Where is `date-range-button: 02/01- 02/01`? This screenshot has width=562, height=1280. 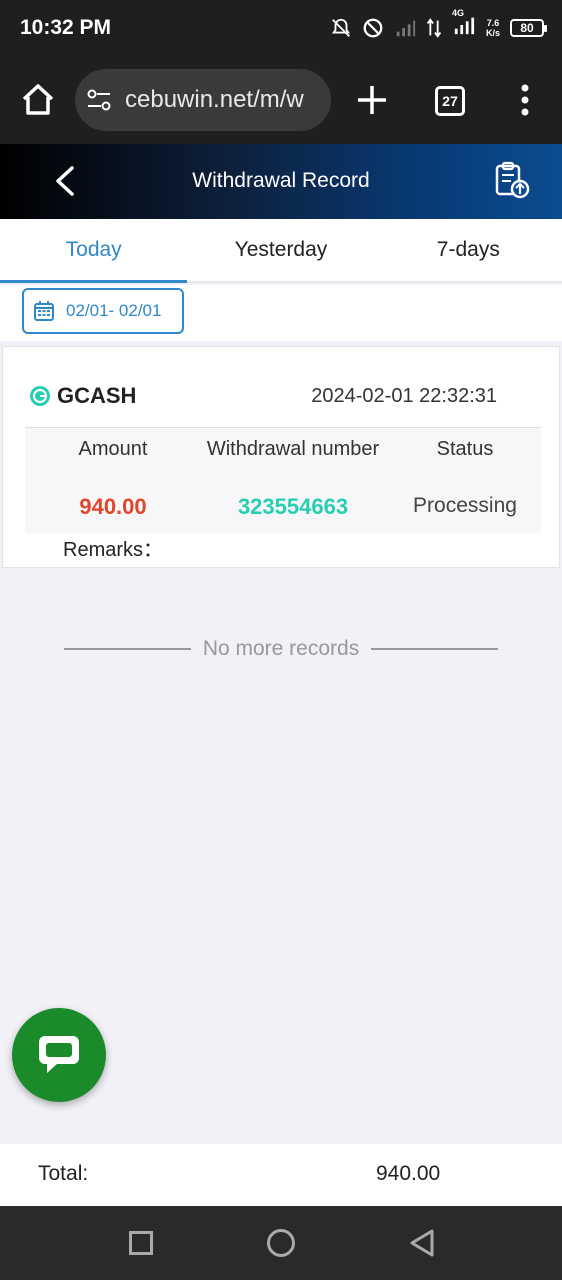
date-range-button: 02/01- 02/01 is located at coordinates (103, 311).